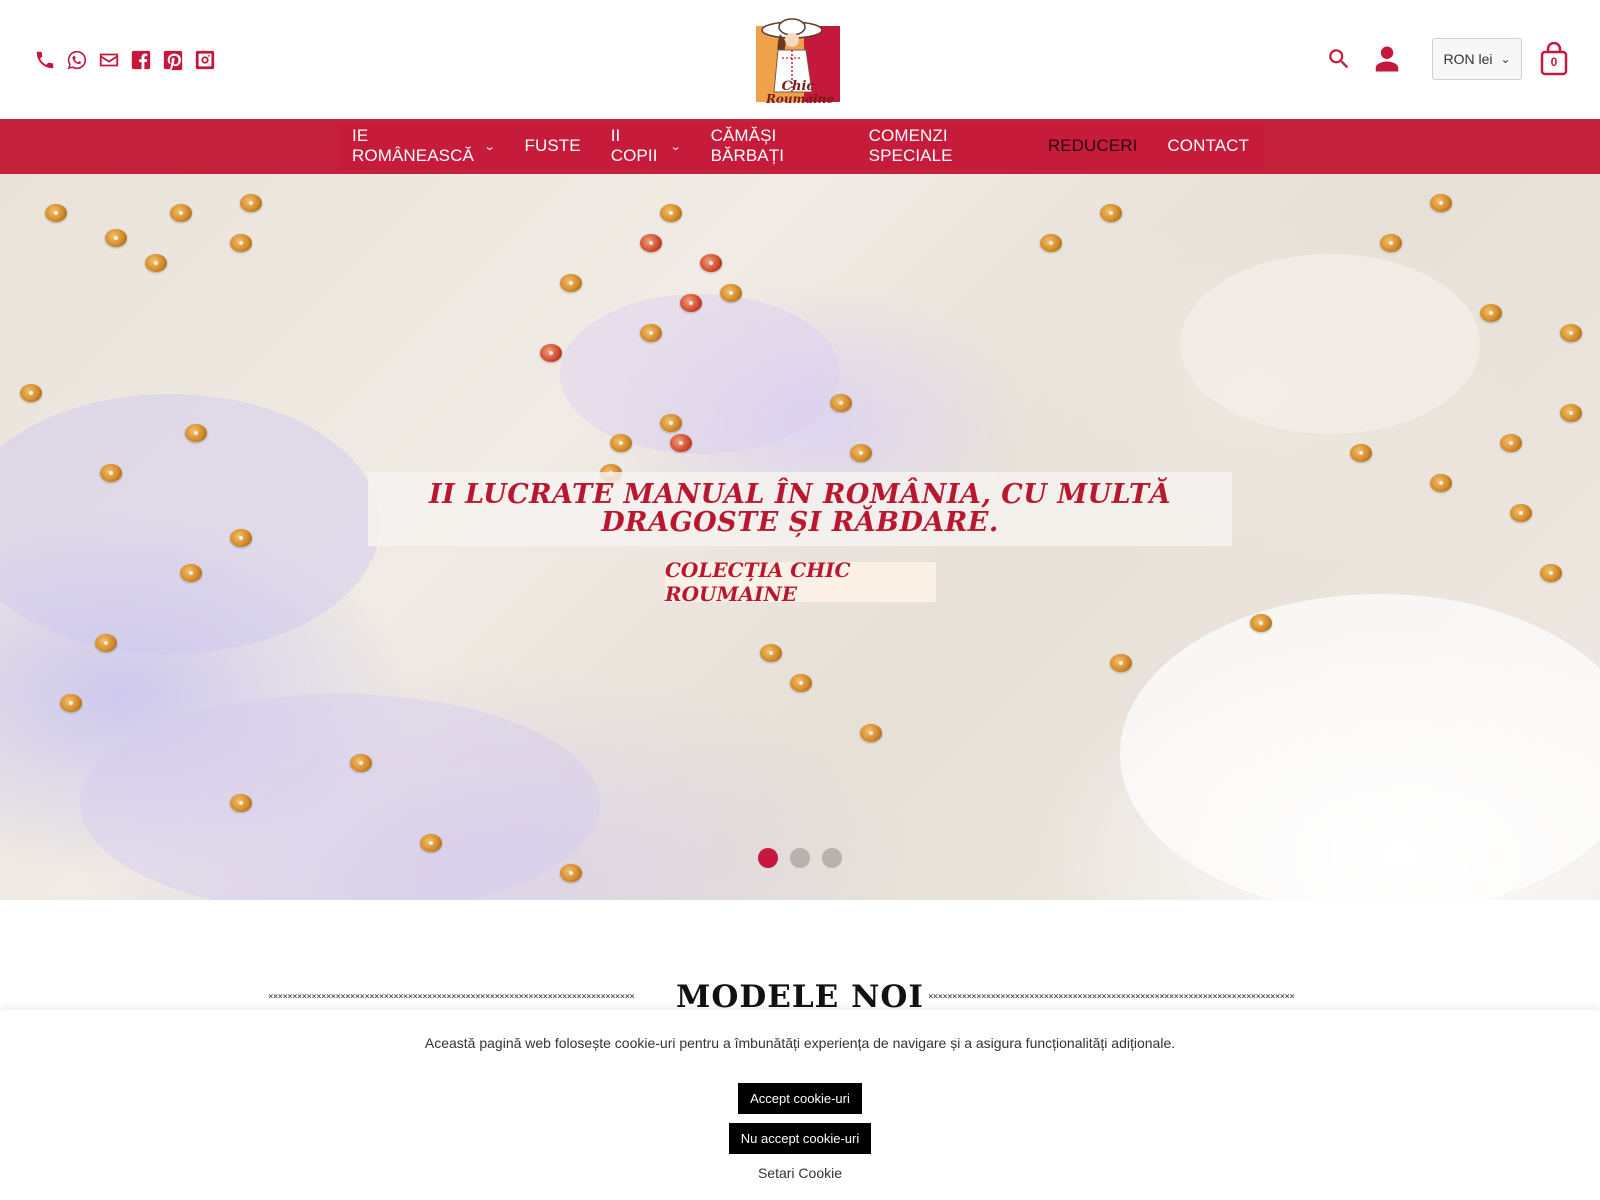  What do you see at coordinates (141, 60) in the screenshot?
I see `facebook-icon` at bounding box center [141, 60].